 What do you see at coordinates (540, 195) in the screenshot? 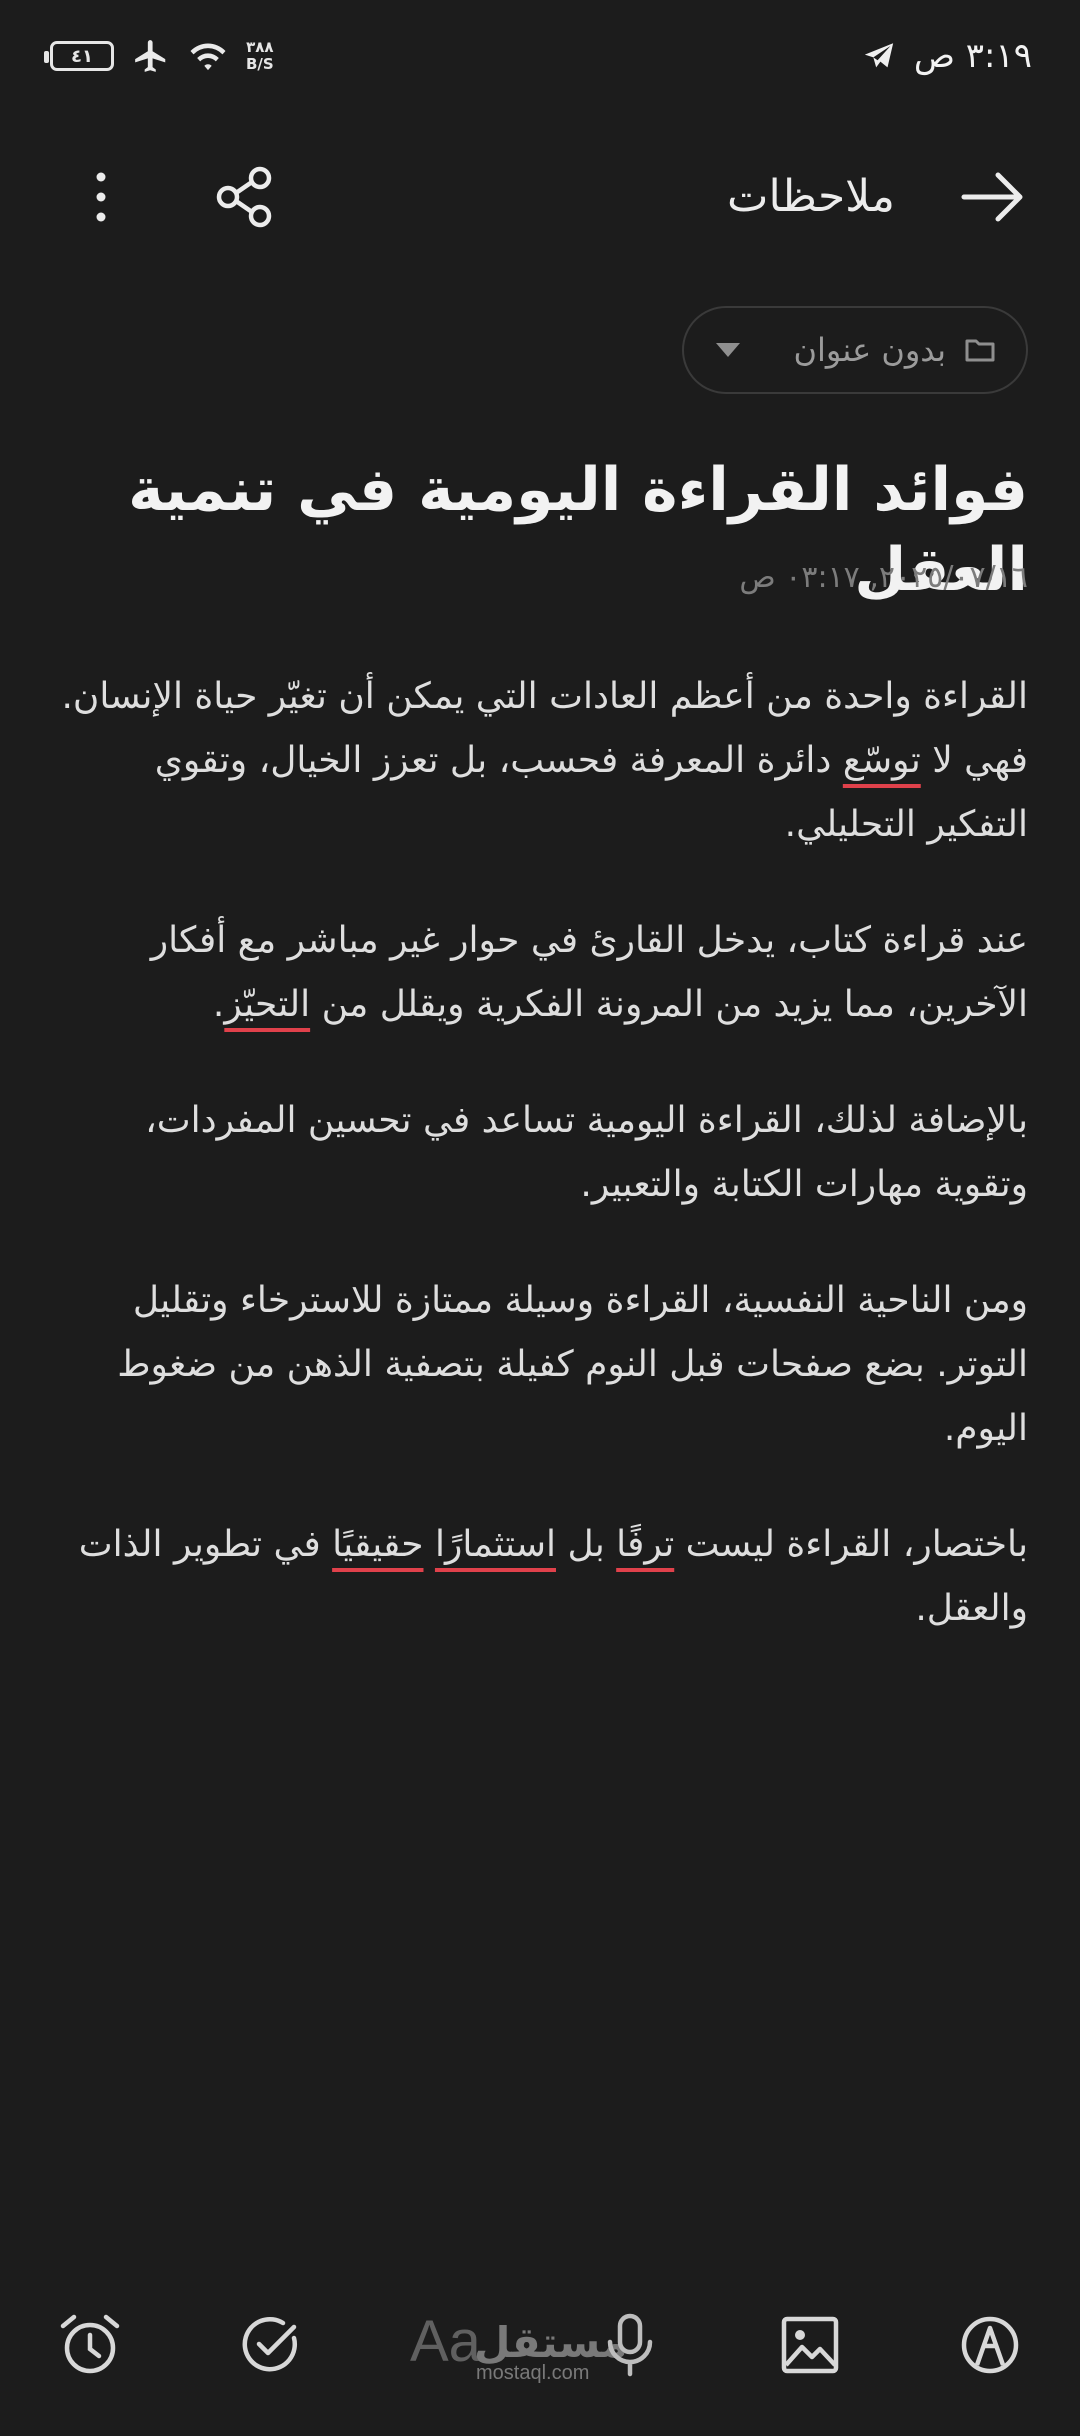
I see `top-app-bar: ملاحظات` at bounding box center [540, 195].